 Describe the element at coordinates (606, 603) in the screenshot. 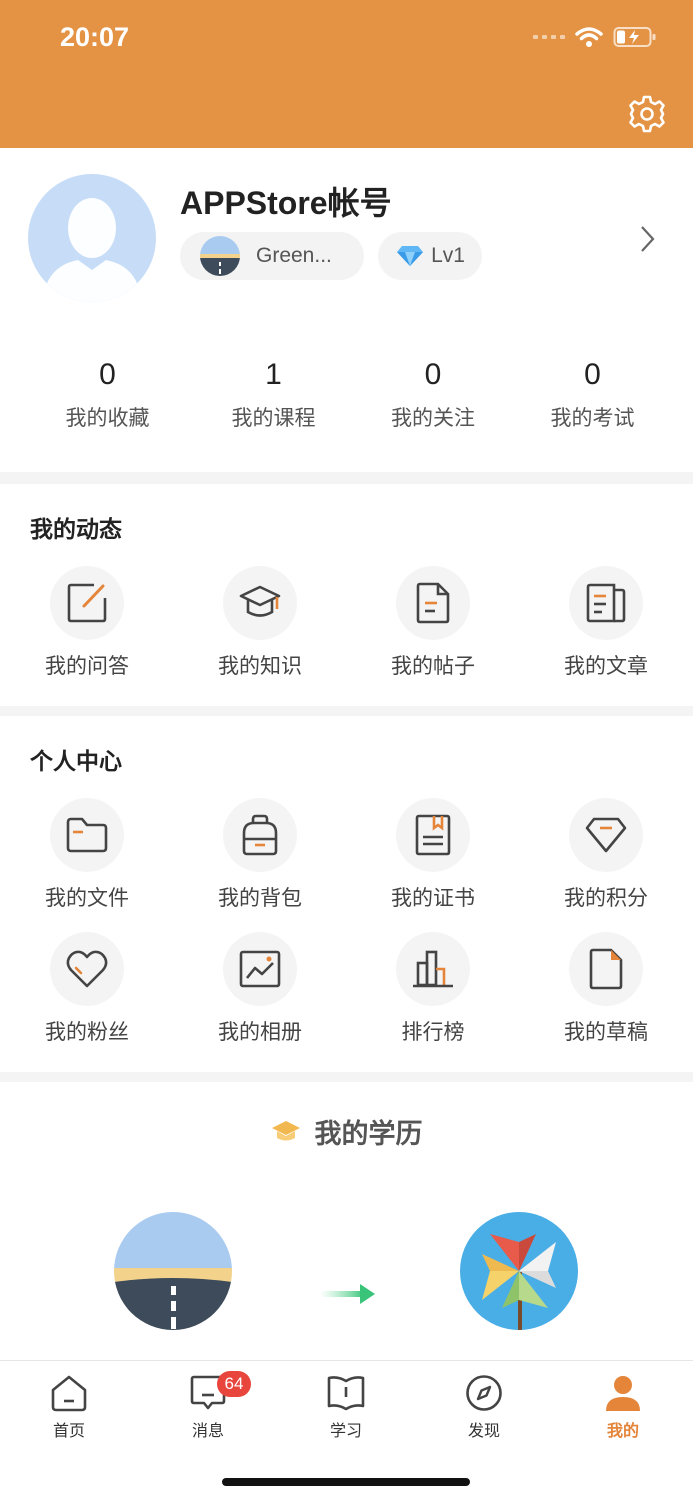

I see `article-icon` at that location.